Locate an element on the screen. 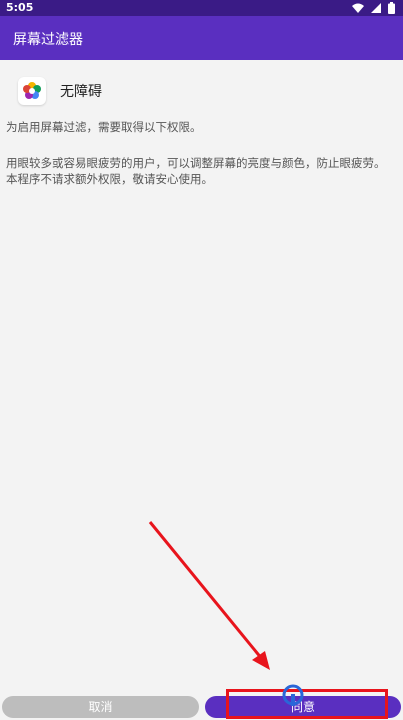 Image resolution: width=403 pixels, height=720 pixels. watermark-logo-icon is located at coordinates (293, 695).